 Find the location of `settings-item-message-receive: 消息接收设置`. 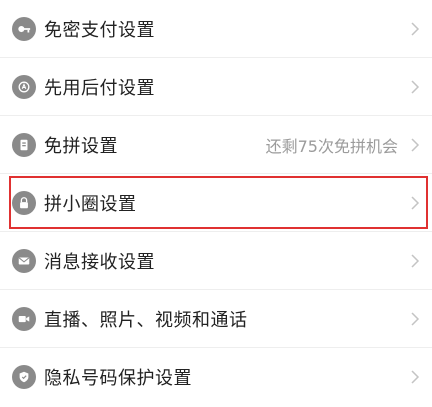

settings-item-message-receive: 消息接收设置 is located at coordinates (216, 261).